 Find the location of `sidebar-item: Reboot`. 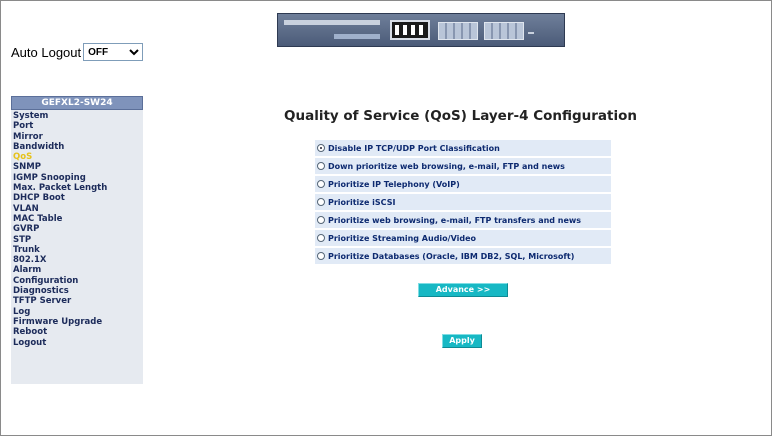

sidebar-item: Reboot is located at coordinates (77, 332).